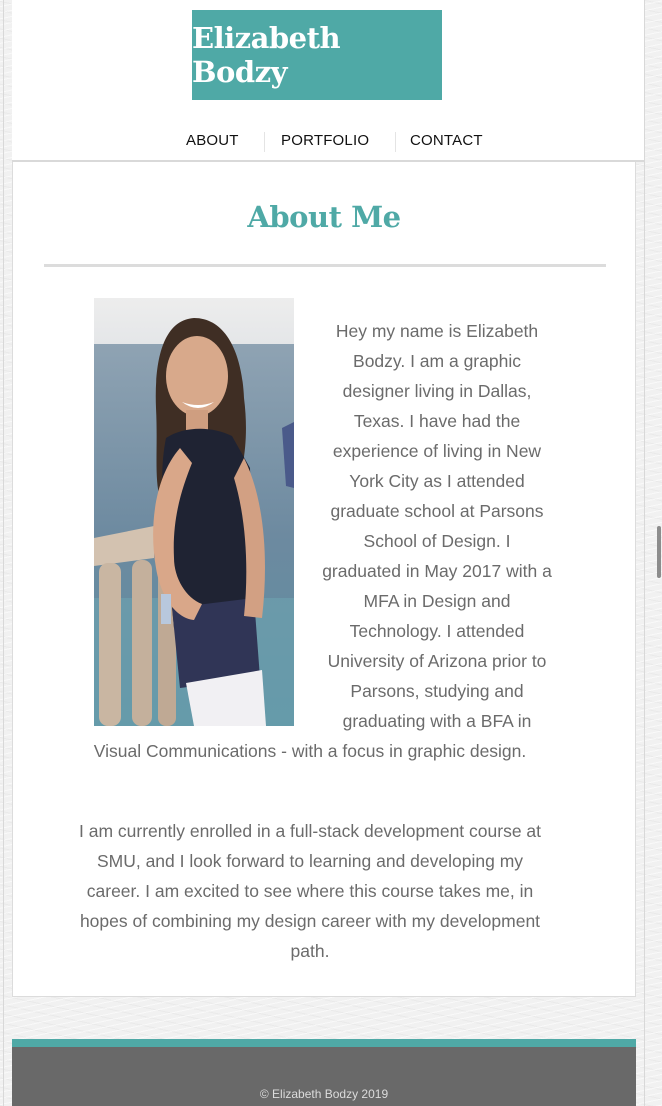 The image size is (662, 1106). I want to click on bio-line: Parsons, studying and, so click(437, 691).